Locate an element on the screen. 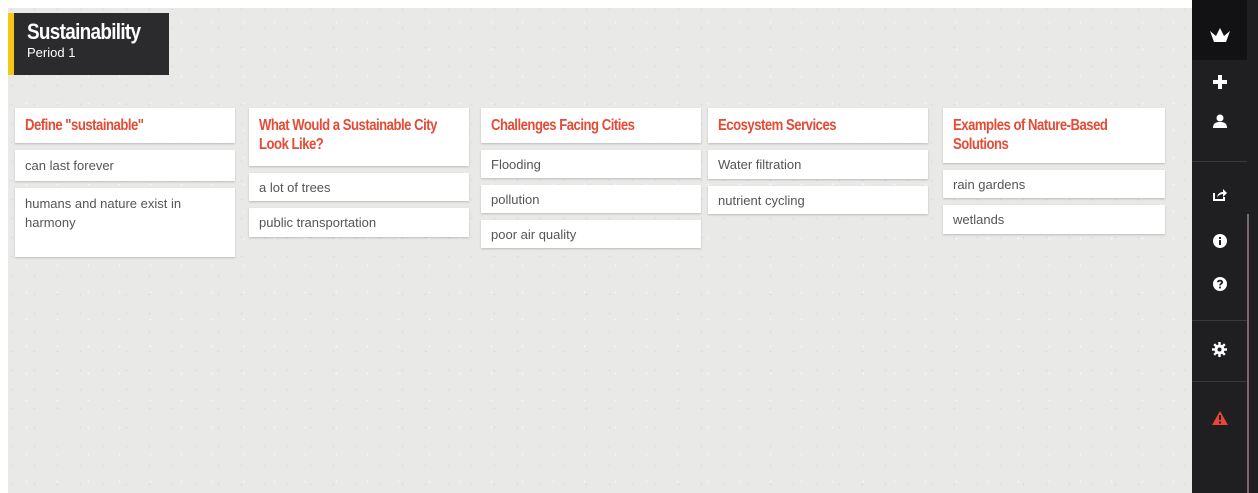  post-text: poor air quality is located at coordinates (534, 234).